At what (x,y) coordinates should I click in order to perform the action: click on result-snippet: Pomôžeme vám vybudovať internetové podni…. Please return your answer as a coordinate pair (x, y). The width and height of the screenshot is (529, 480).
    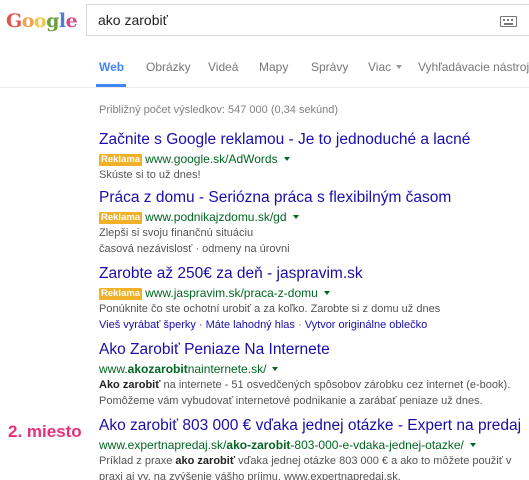
    Looking at the image, I should click on (291, 401).